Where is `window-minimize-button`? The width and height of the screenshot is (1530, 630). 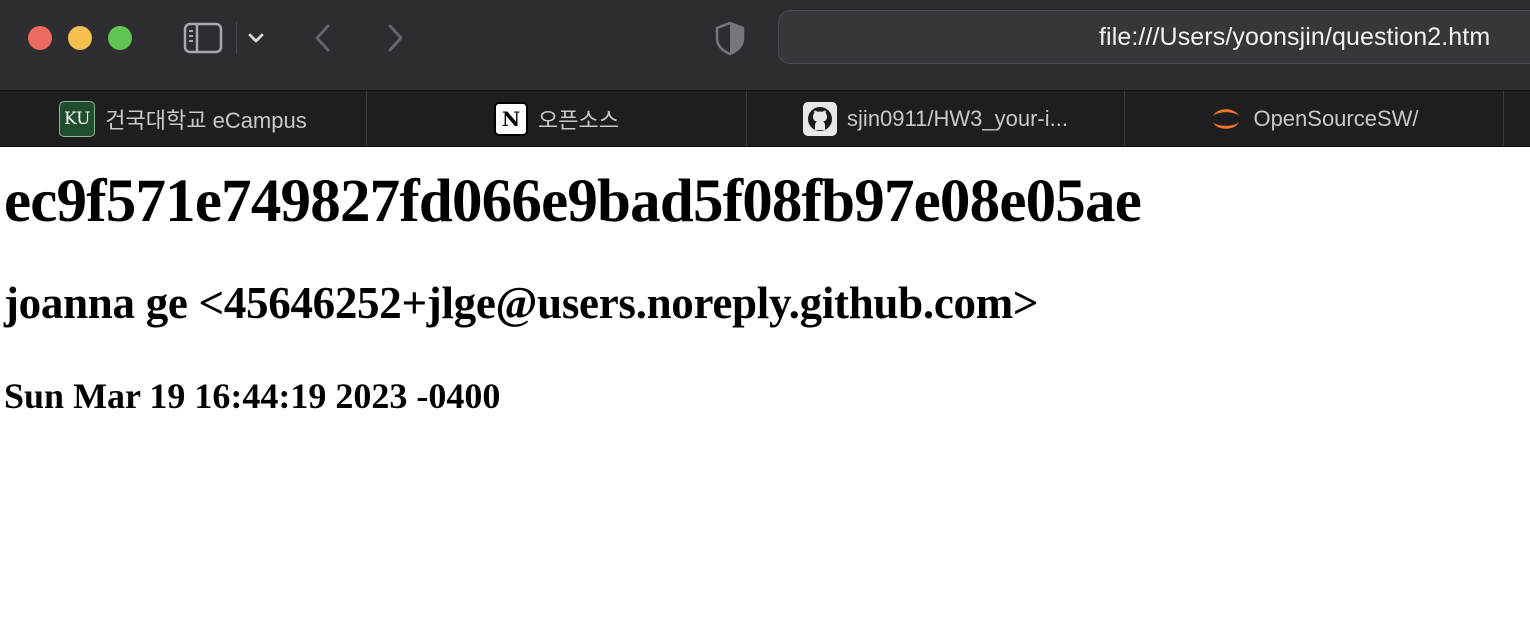
window-minimize-button is located at coordinates (80, 38).